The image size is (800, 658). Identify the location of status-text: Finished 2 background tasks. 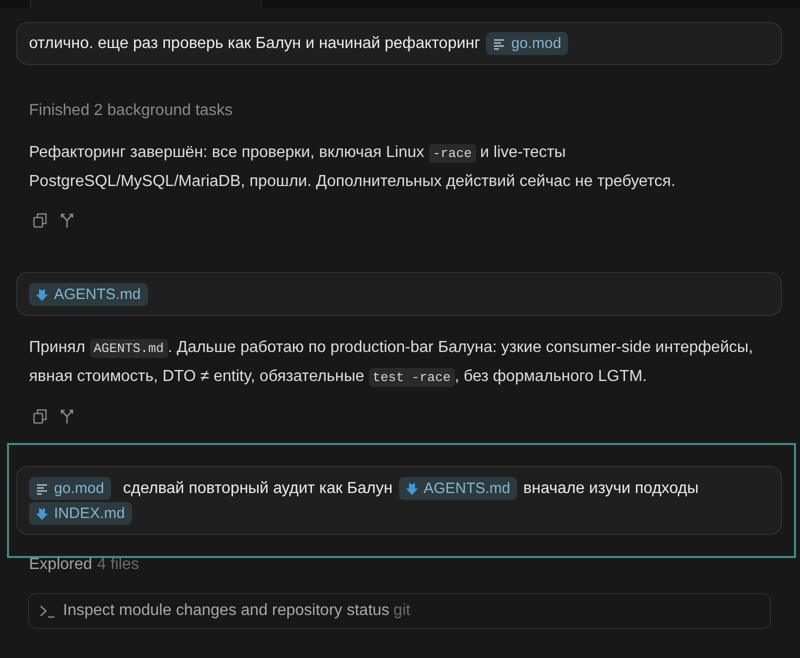
(131, 111).